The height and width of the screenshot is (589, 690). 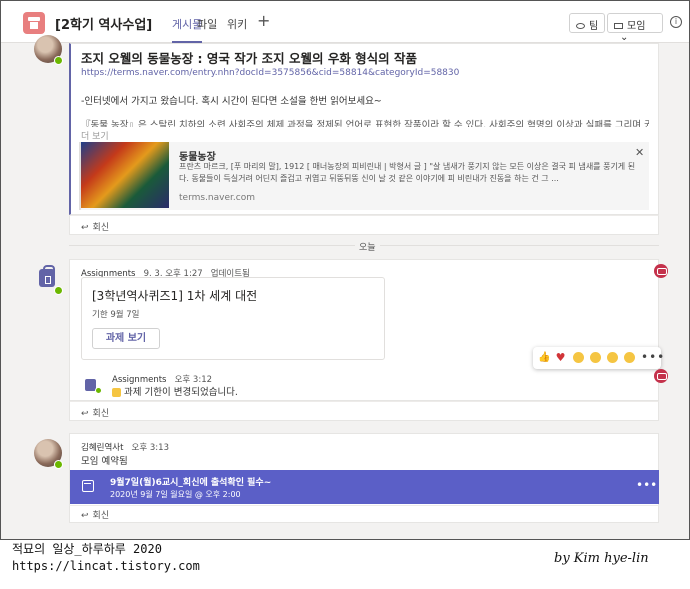 I want to click on assignment-title: [3학년역사퀴즈1] 1차 세계 대전, so click(x=175, y=296).